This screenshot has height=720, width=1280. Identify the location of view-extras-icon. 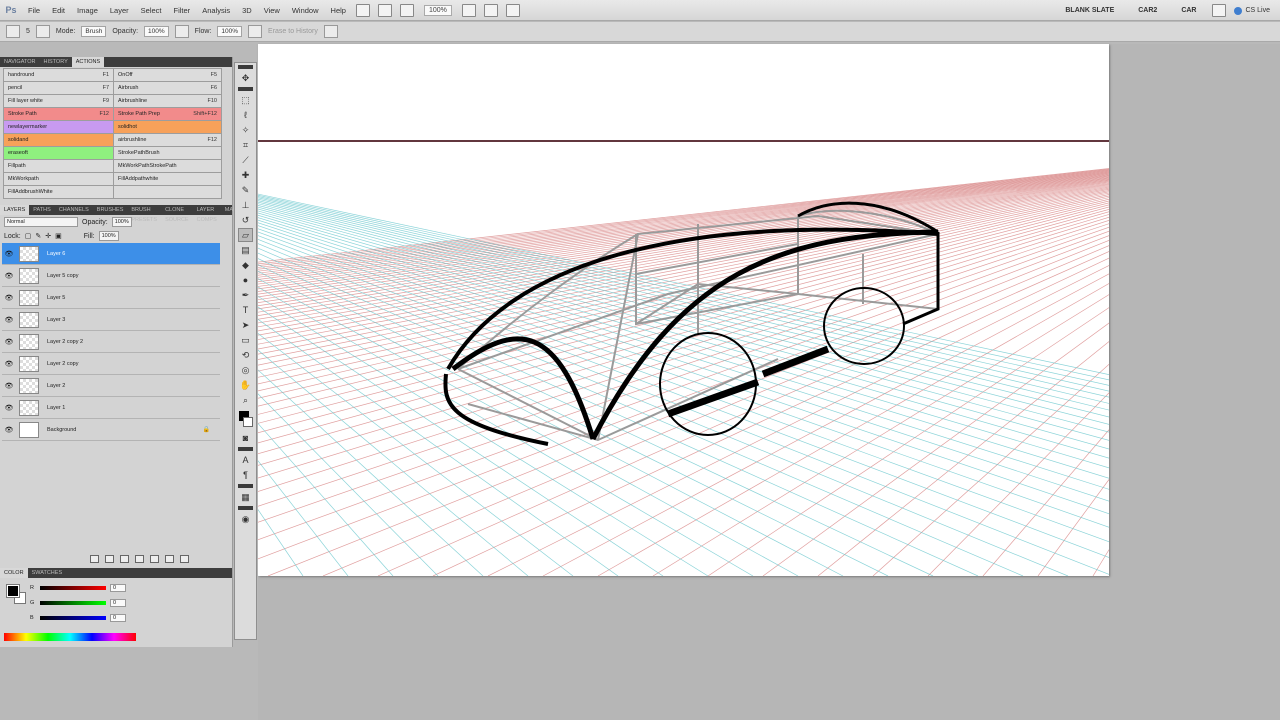
(406, 10).